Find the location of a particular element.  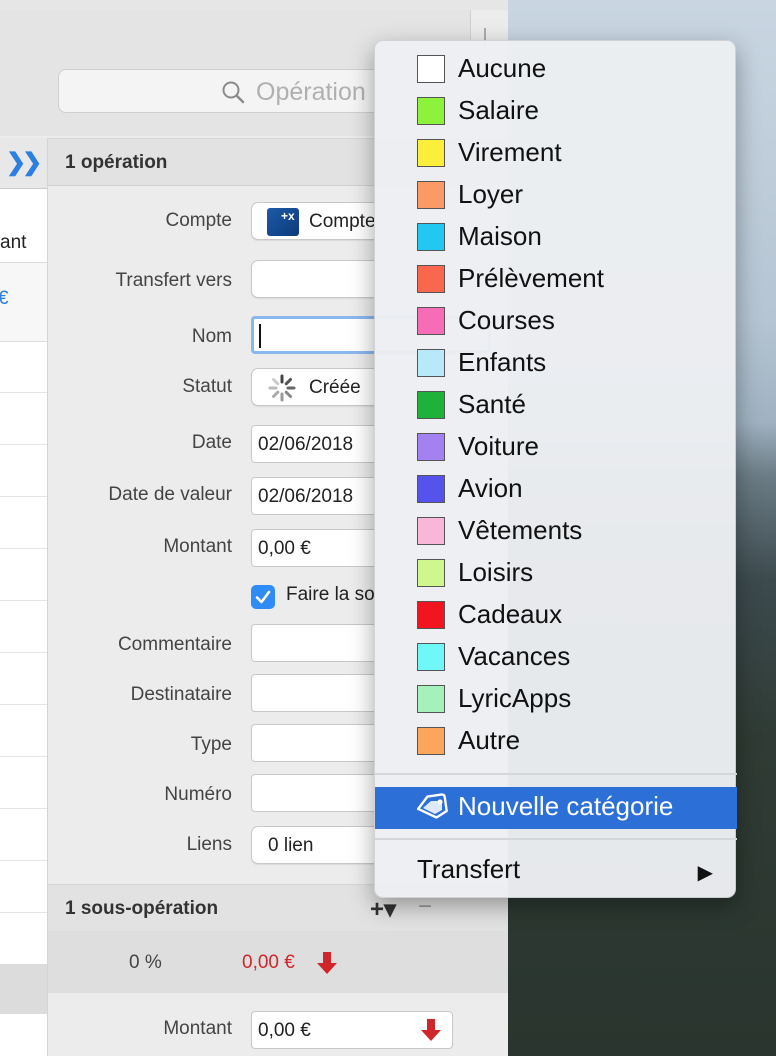

date-valeur-label: Date de valeur is located at coordinates (170, 494).